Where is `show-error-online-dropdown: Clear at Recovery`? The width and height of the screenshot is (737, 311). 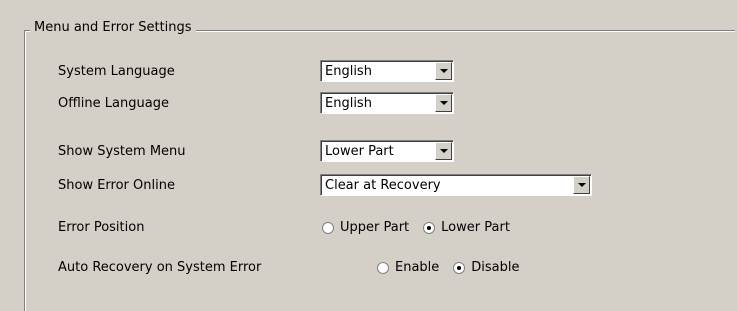
show-error-online-dropdown: Clear at Recovery is located at coordinates (456, 185).